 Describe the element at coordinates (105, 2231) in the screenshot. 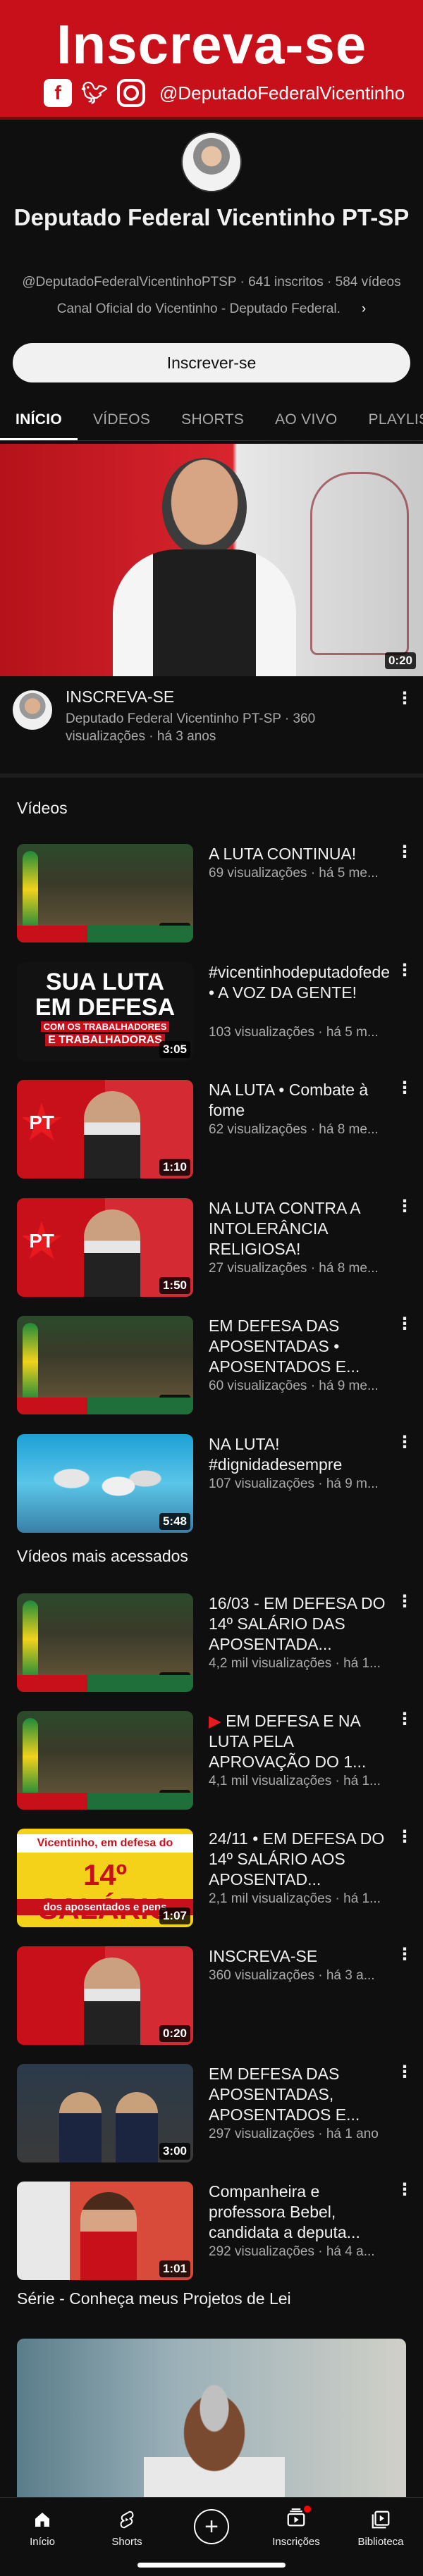

I see `video-thumbnail: 1:01` at that location.